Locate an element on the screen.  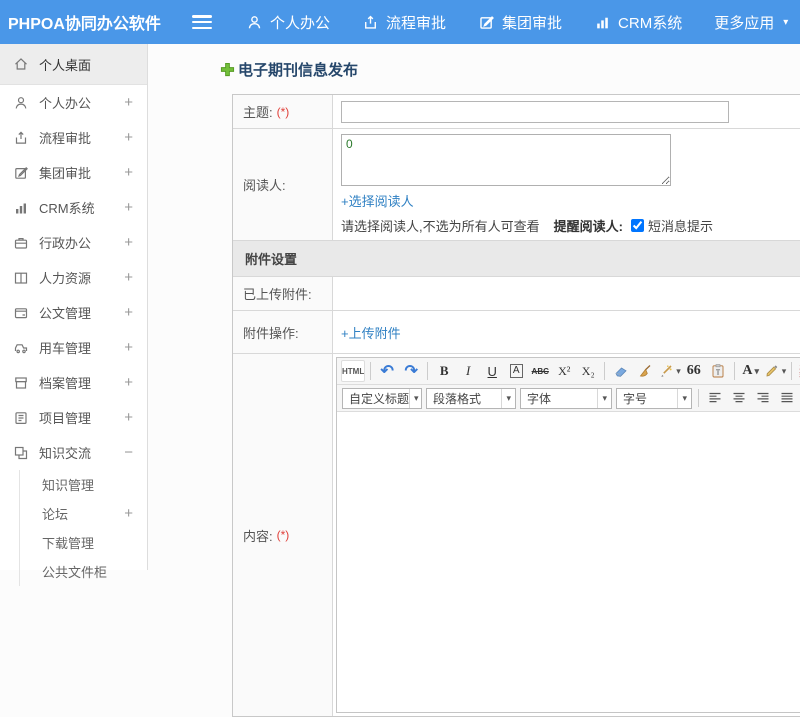
sidebar-item-label: 项目管理 is located at coordinates (65, 418).